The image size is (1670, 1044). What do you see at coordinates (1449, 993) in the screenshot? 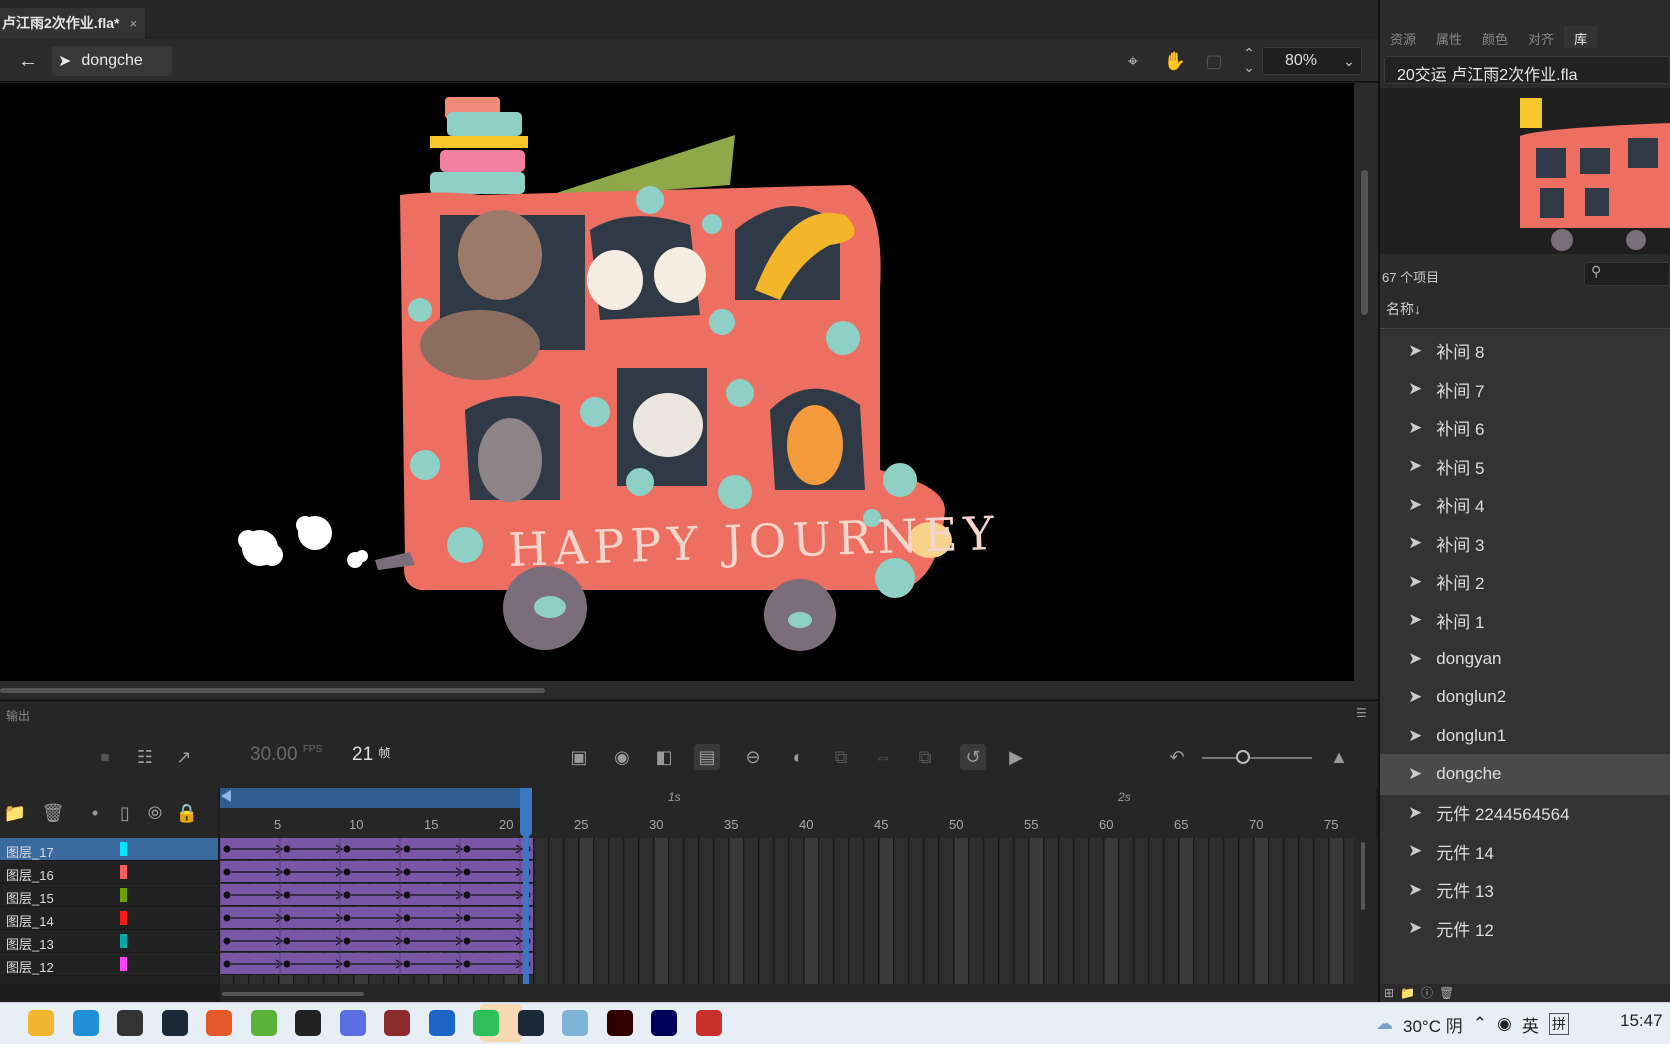
I see `delete-icon: 🗑` at bounding box center [1449, 993].